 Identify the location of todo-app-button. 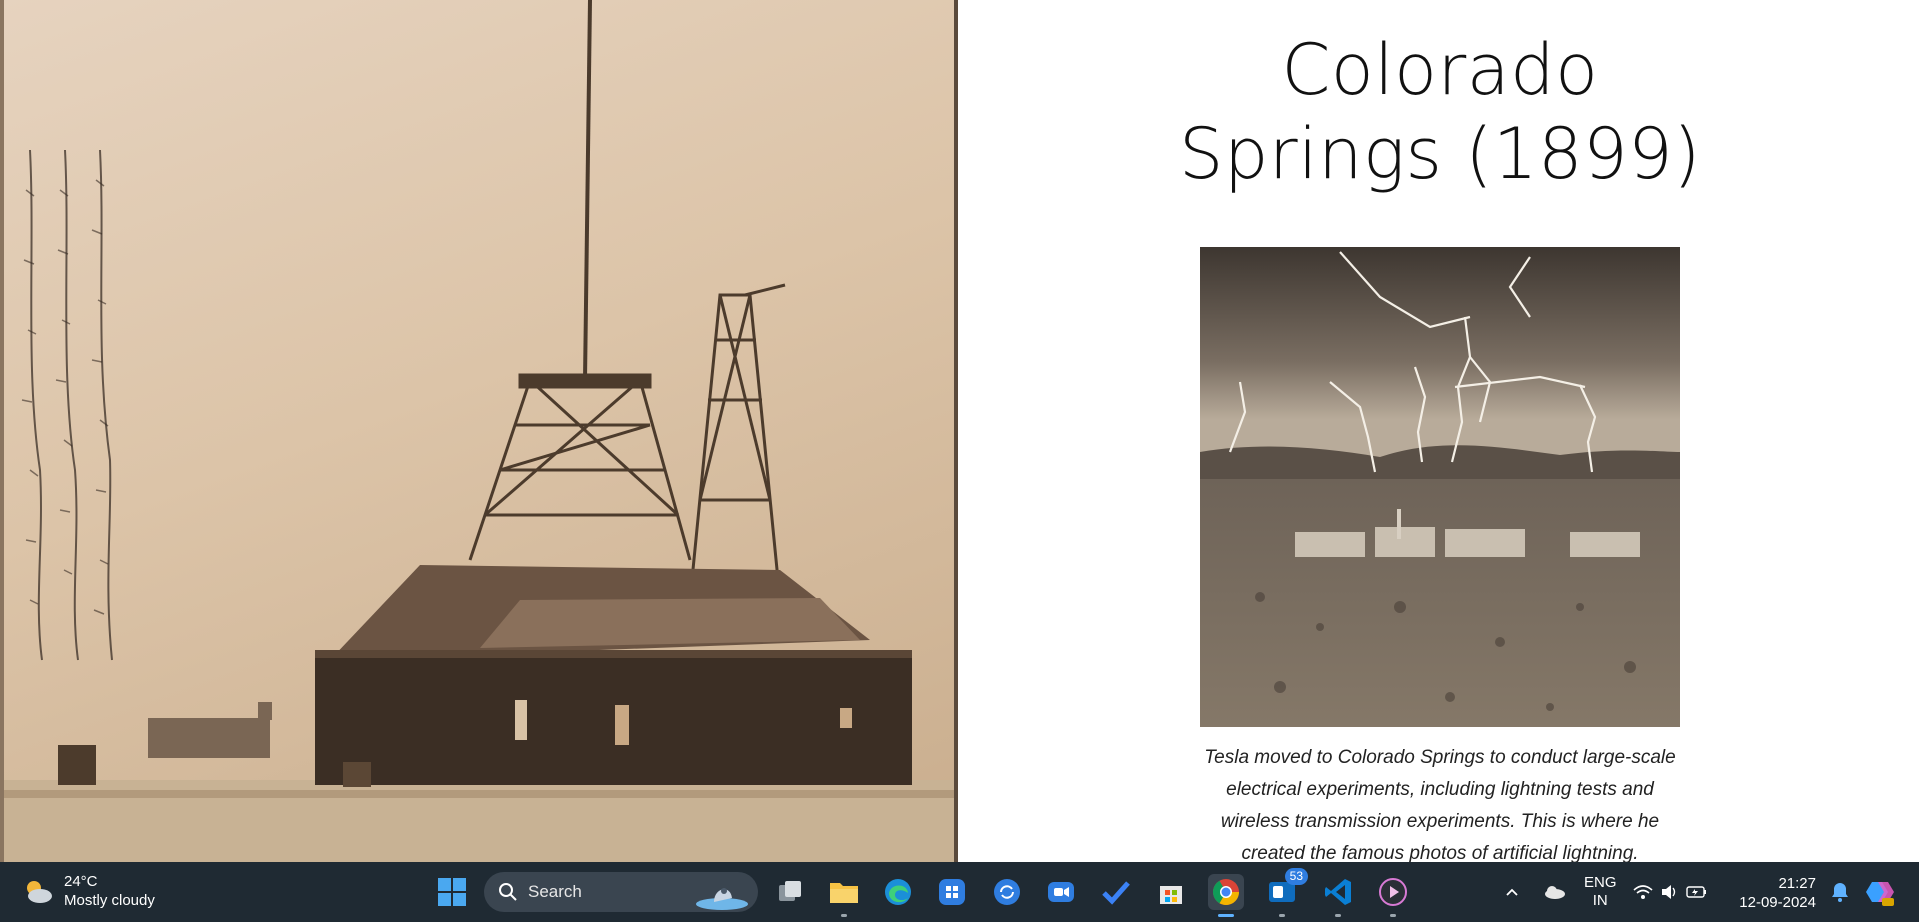
(1116, 892).